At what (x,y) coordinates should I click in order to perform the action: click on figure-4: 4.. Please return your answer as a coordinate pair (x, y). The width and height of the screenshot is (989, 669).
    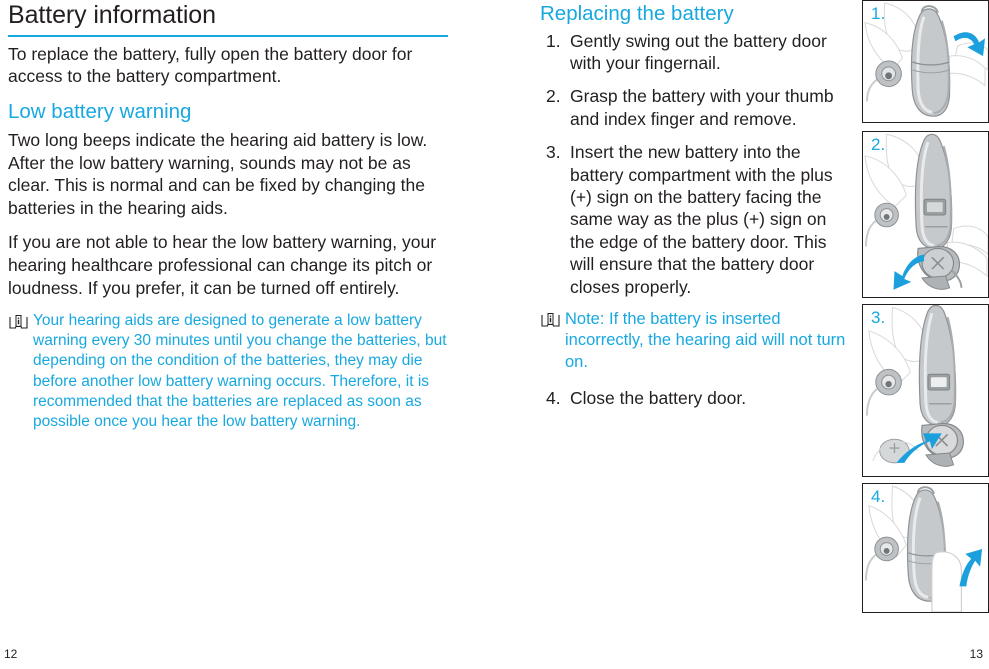
    Looking at the image, I should click on (925, 548).